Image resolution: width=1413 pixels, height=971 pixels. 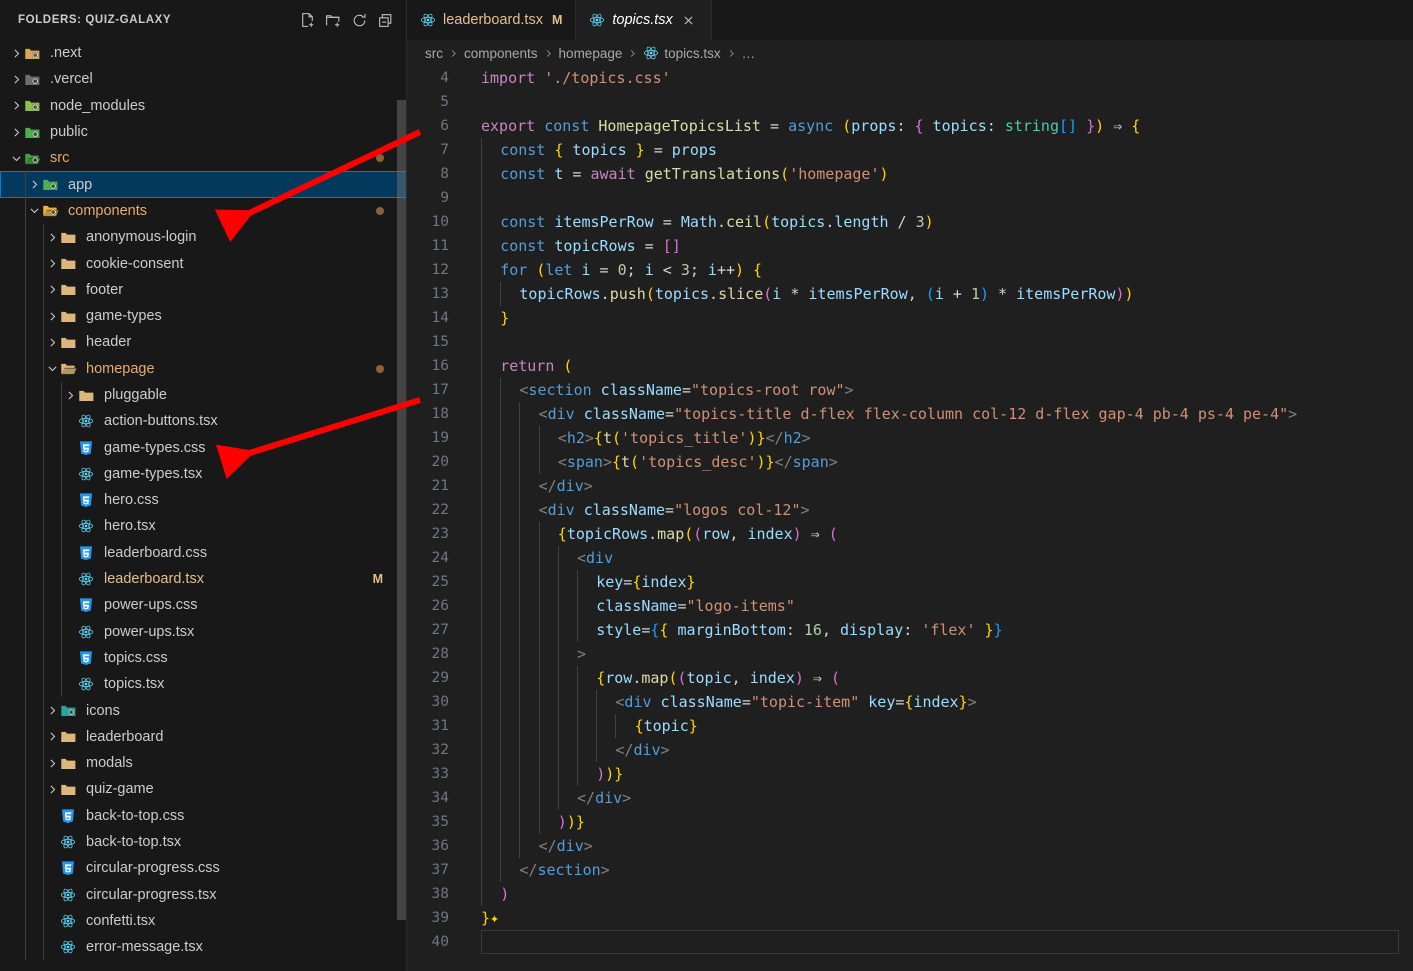 What do you see at coordinates (910, 678) in the screenshot?
I see `code-line: 29 {row.map((topic, index) ⇒ (` at bounding box center [910, 678].